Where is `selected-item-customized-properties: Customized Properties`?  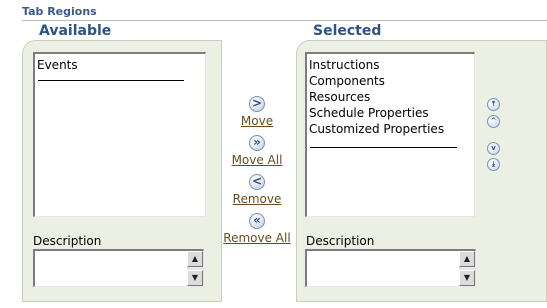 selected-item-customized-properties: Customized Properties is located at coordinates (390, 129).